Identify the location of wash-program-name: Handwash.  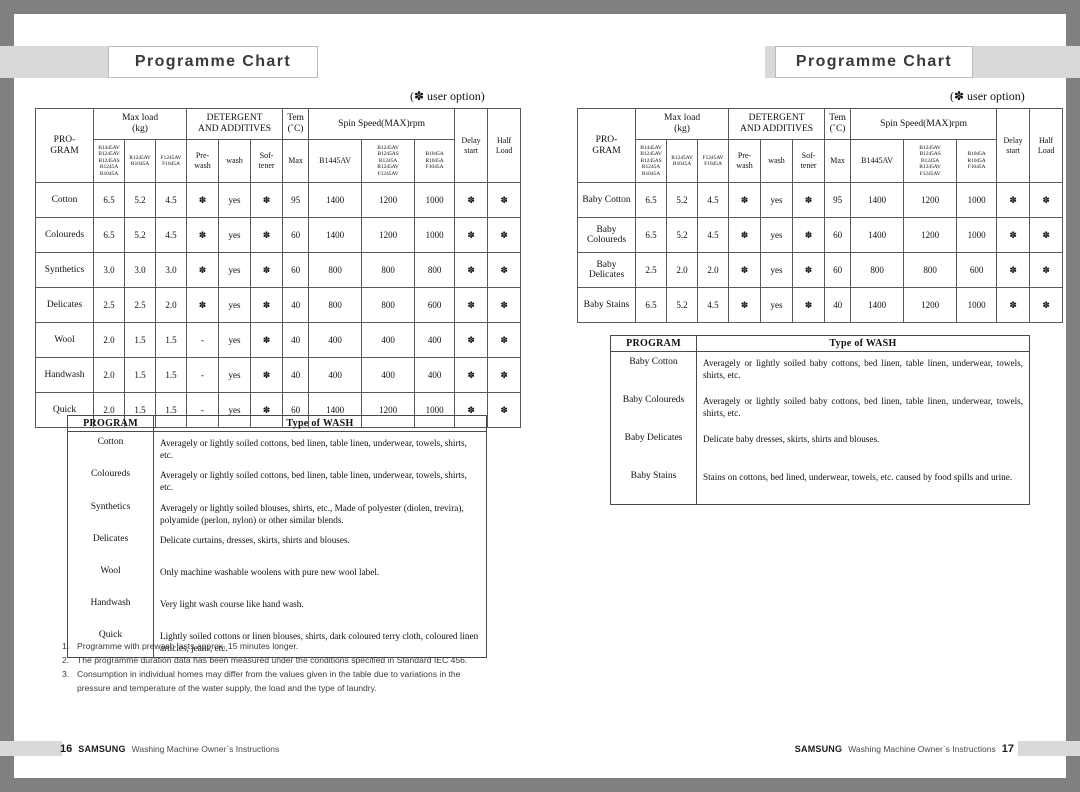
(110, 608).